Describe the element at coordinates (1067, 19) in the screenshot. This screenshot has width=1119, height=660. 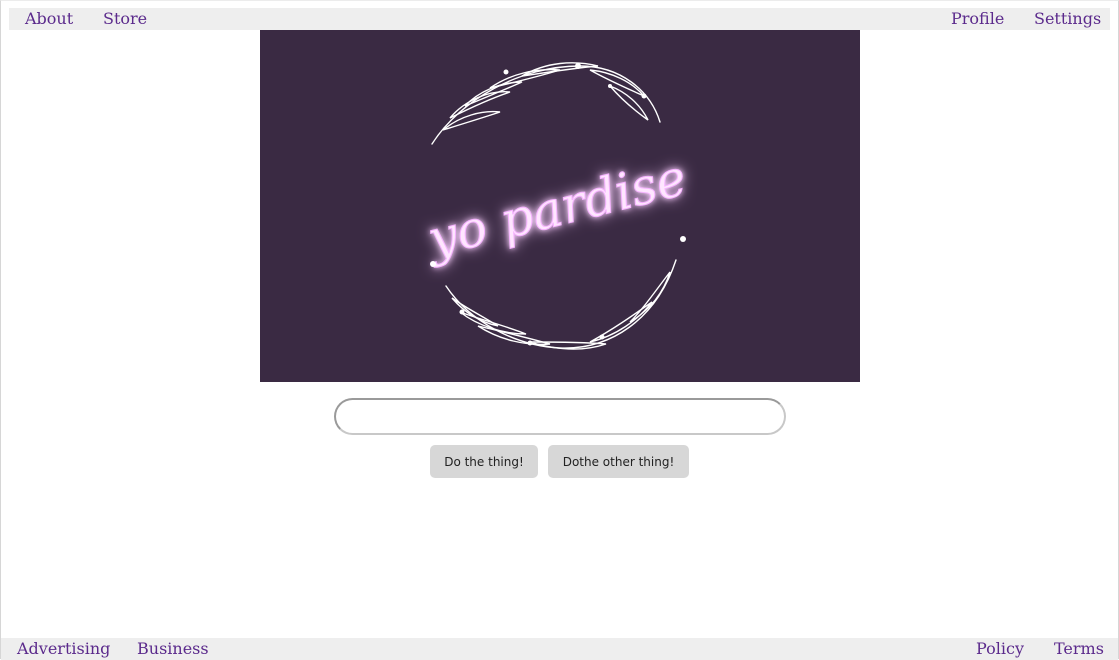
I see `nav-settings-link: Settings` at that location.